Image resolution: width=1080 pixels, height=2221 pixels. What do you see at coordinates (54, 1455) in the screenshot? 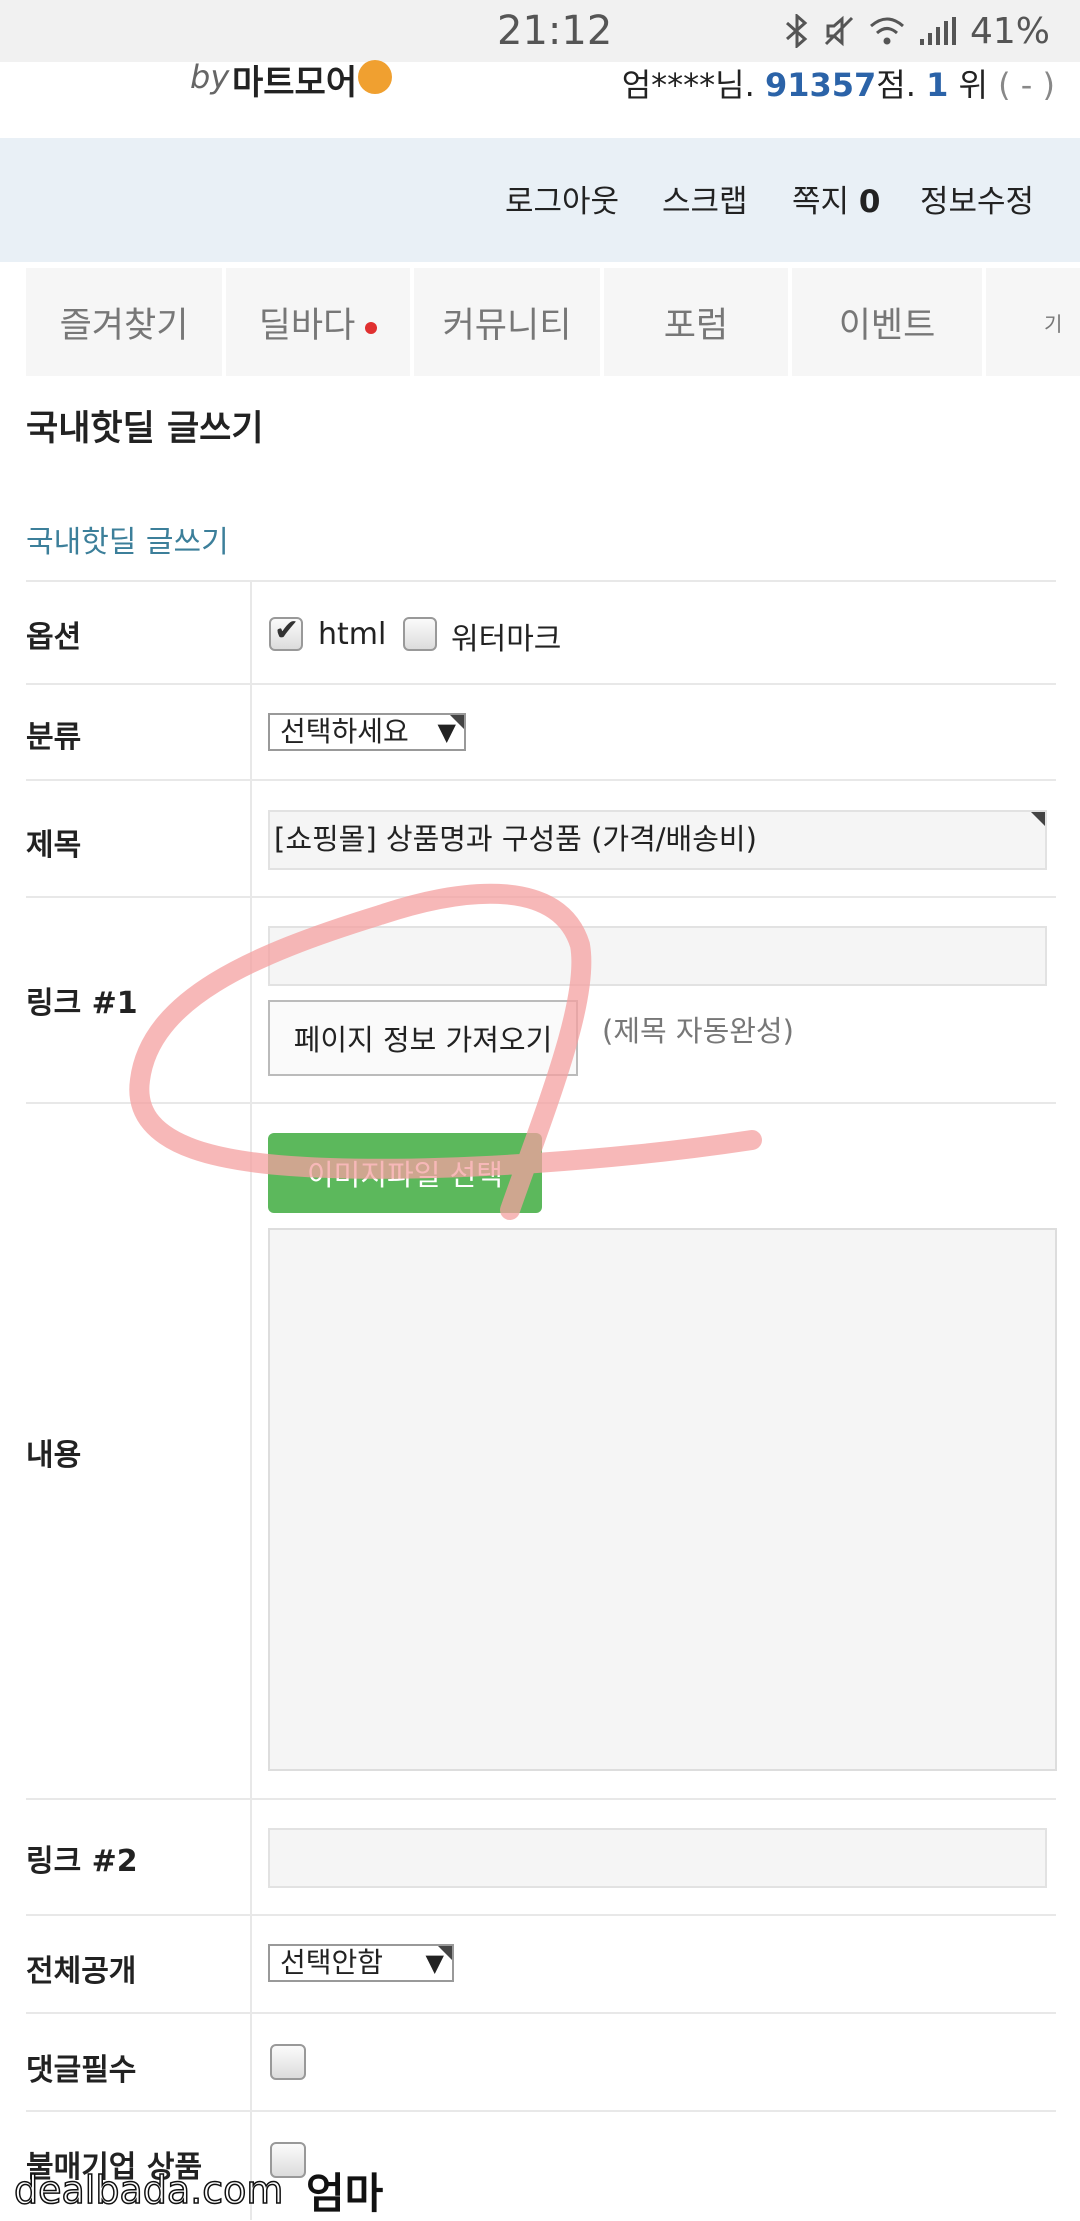
I see `content-label: 내용` at bounding box center [54, 1455].